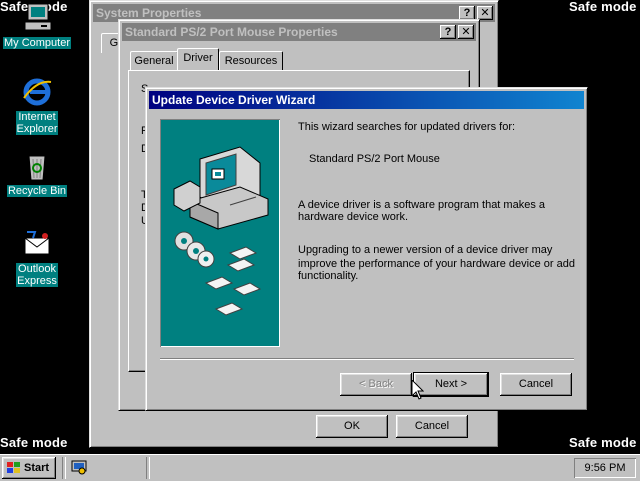  Describe the element at coordinates (366, 100) in the screenshot. I see `wizard-titlebar: Update Device Driver Wizard` at that location.